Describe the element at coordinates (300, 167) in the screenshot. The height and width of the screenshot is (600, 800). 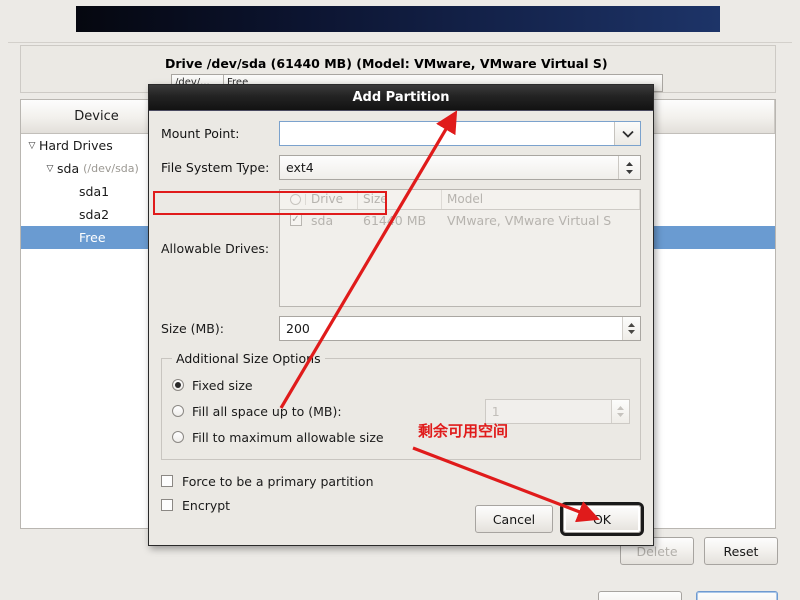
I see `file-system-type-value: ext4` at that location.